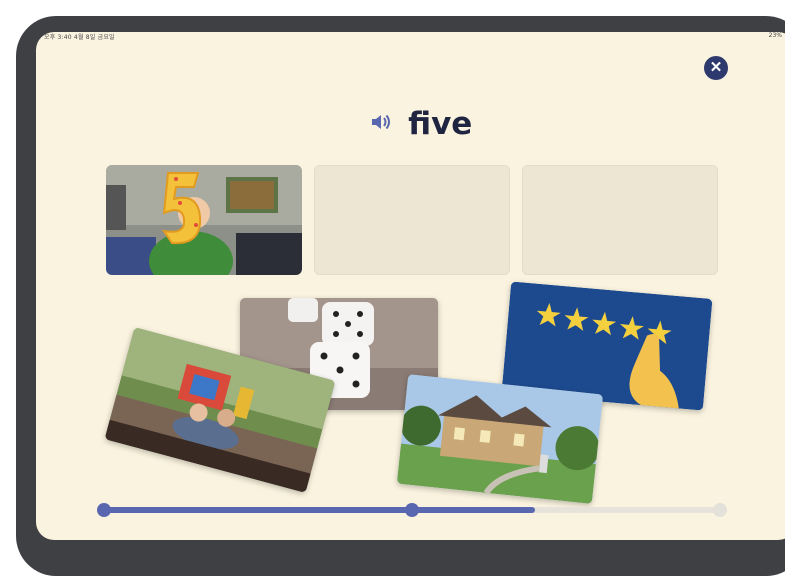 This screenshot has width=785, height=576. I want to click on progress-track, so click(412, 510).